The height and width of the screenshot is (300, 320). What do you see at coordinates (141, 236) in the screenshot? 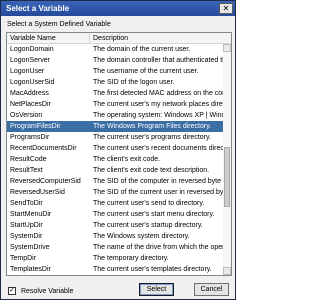
I see `variable-description: The Windows system directory.` at bounding box center [141, 236].